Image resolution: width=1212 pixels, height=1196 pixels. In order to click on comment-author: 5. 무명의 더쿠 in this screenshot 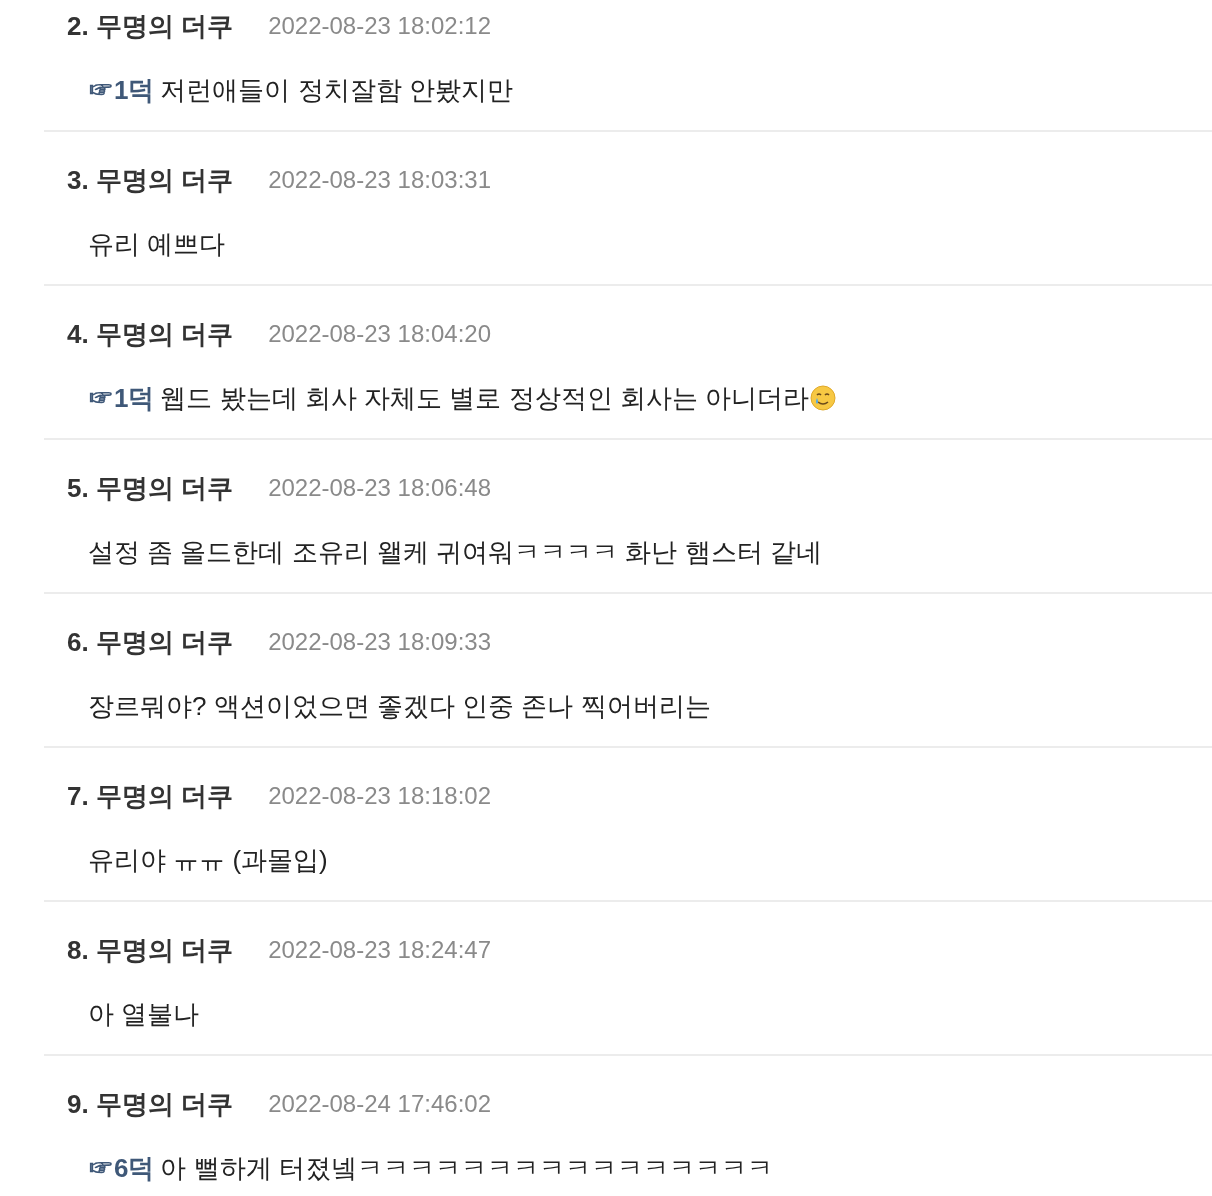, I will do `click(150, 488)`.